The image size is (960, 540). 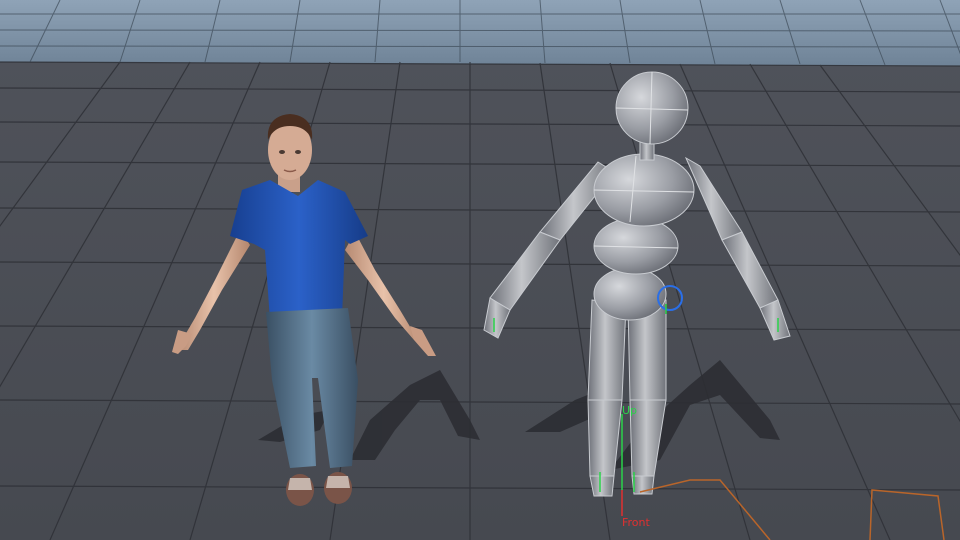 What do you see at coordinates (480, 33) in the screenshot?
I see `far-floor-band` at bounding box center [480, 33].